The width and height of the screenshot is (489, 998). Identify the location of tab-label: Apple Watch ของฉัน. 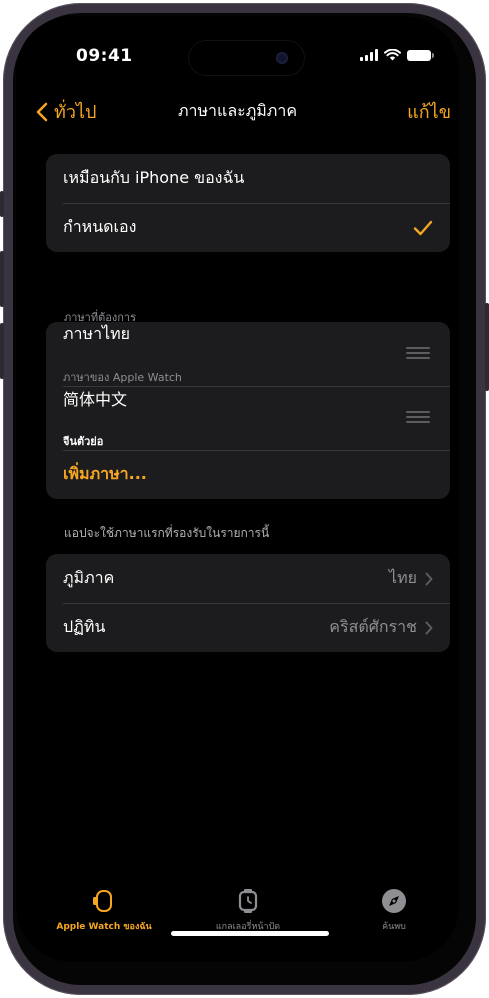
(104, 927).